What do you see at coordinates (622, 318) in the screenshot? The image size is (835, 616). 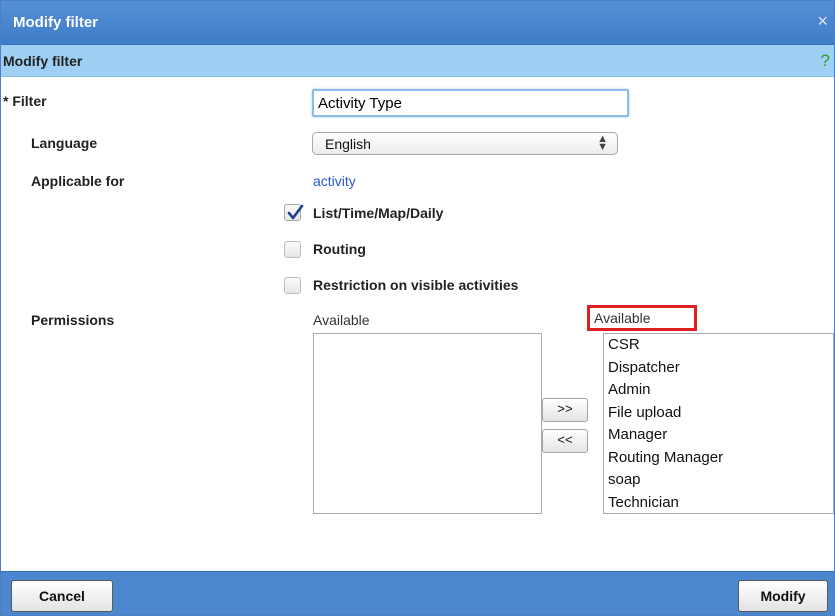 I see `right-list-header: Available` at bounding box center [622, 318].